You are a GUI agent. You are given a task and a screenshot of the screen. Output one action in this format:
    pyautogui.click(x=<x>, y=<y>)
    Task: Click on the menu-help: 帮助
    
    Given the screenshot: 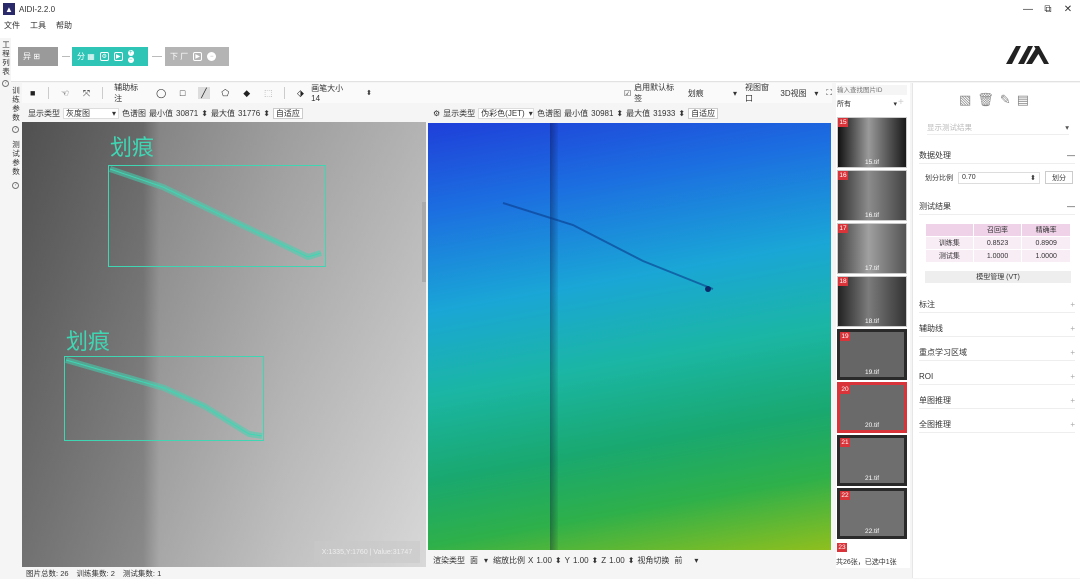 What is the action you would take?
    pyautogui.click(x=64, y=25)
    